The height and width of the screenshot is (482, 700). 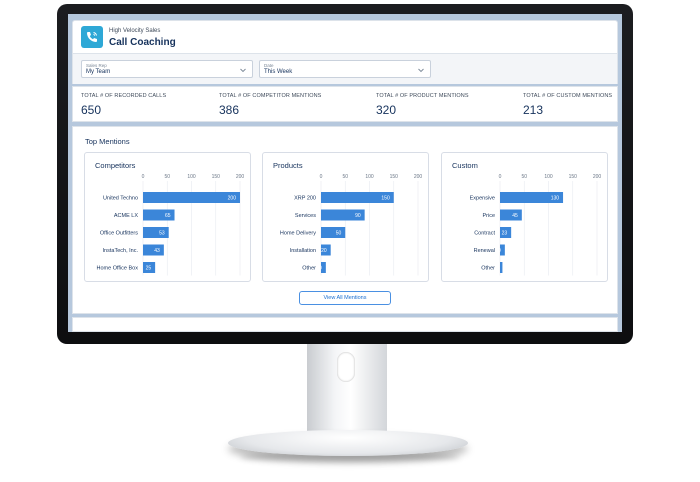 What do you see at coordinates (482, 199) in the screenshot?
I see `category-label: Expensive` at bounding box center [482, 199].